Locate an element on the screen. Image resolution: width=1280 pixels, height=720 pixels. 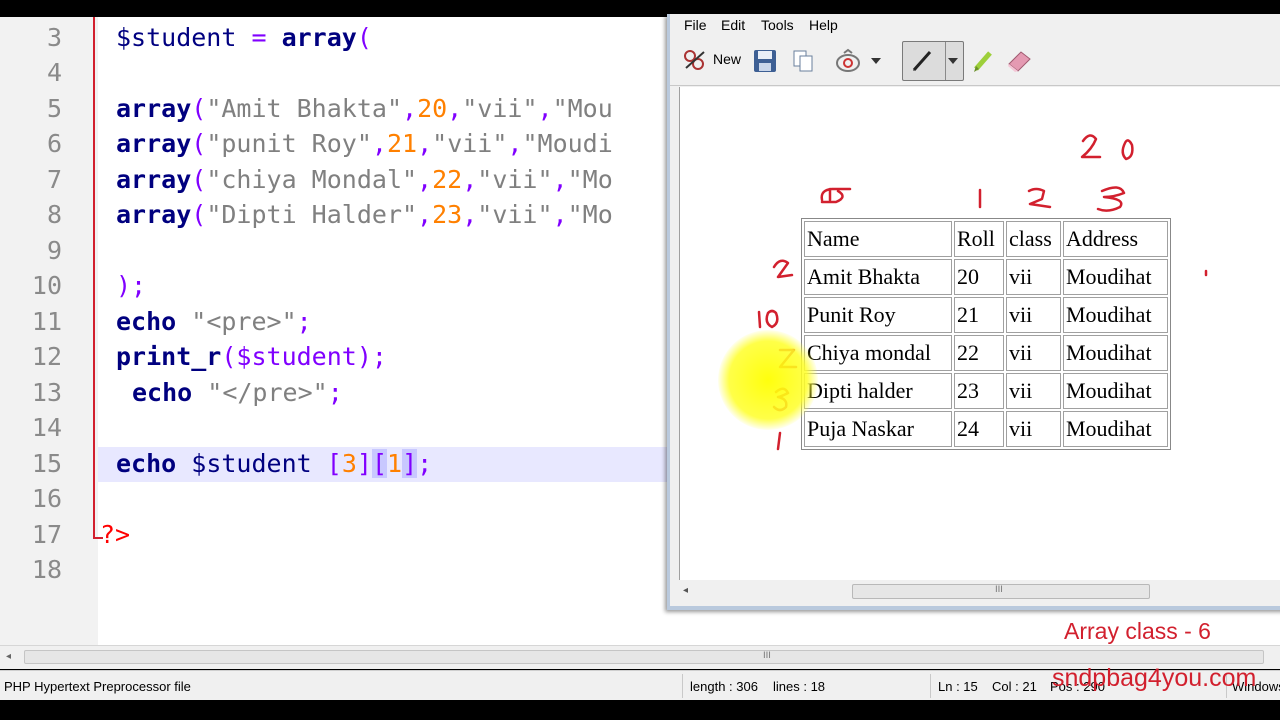
line-number: 5 is located at coordinates (54, 108).